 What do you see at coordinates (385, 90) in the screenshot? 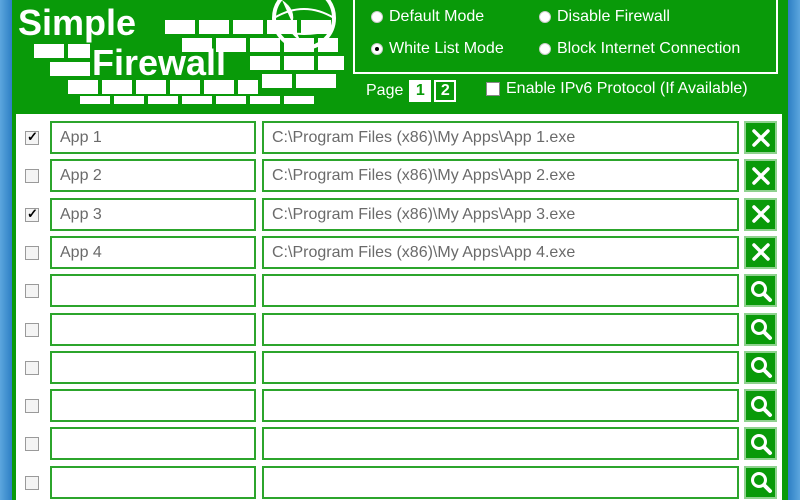
I see `page-label: Page` at bounding box center [385, 90].